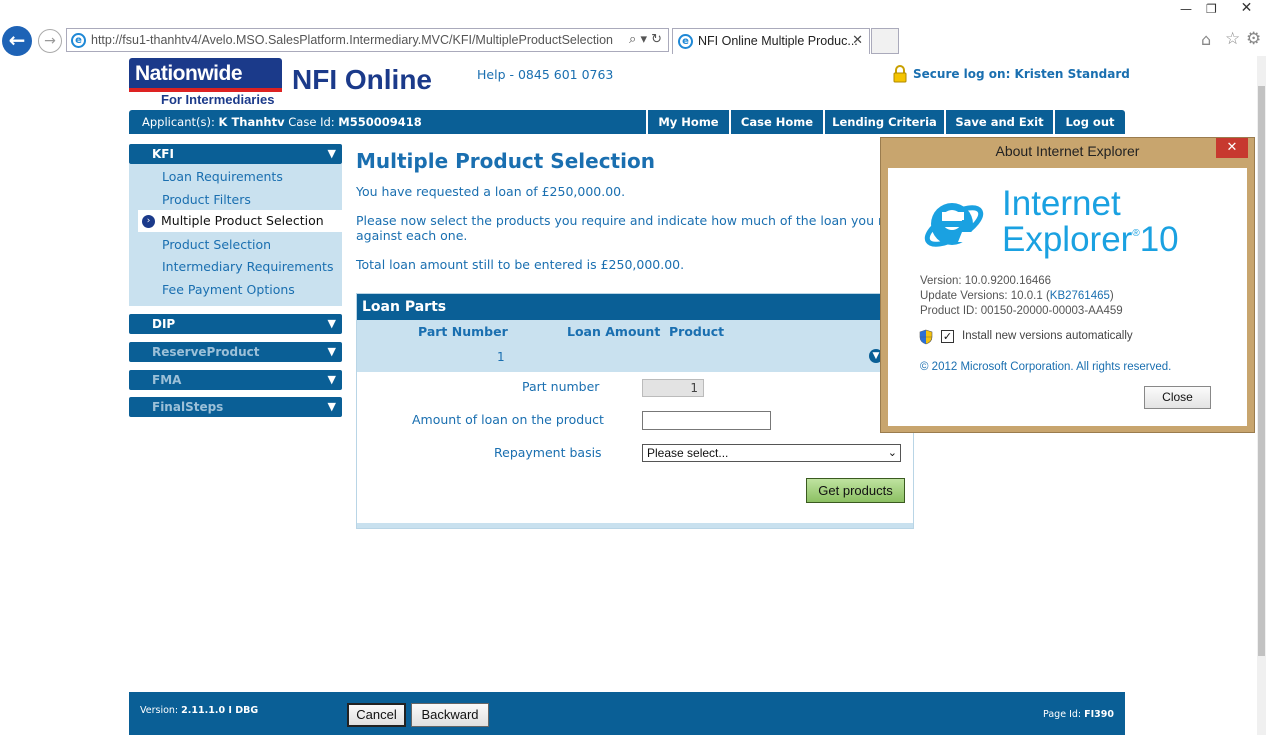 This screenshot has height=735, width=1266. I want to click on sidebar-item-loan-requirements: Loan Requirements, so click(222, 176).